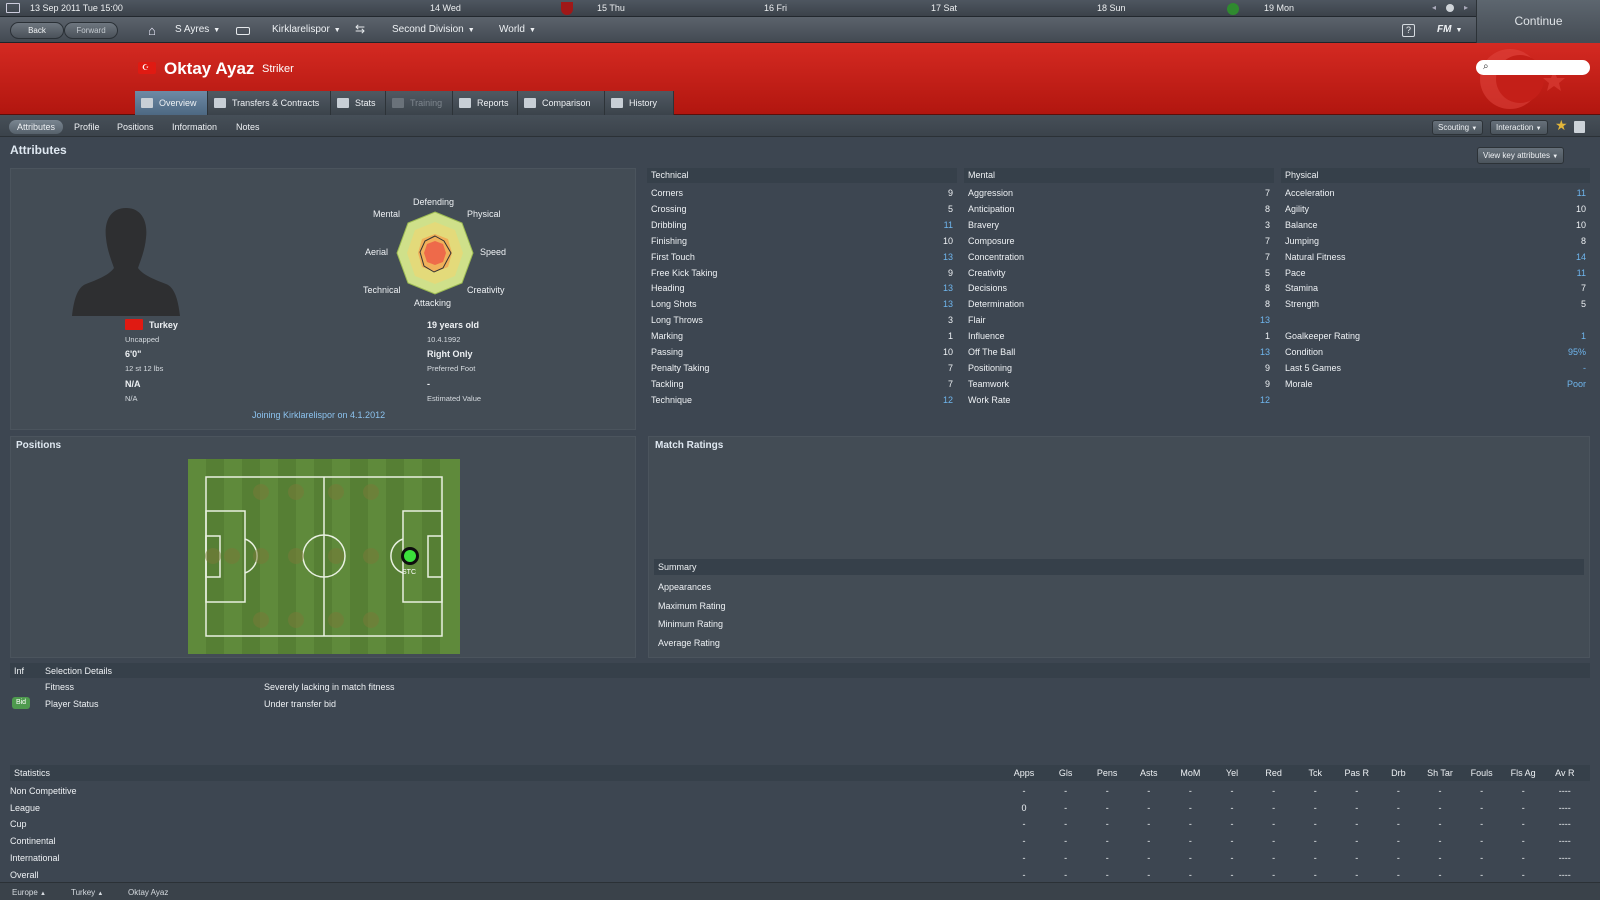 This screenshot has height=900, width=1600. Describe the element at coordinates (1435, 386) in the screenshot. I see `attribute-row: Morale Poor` at that location.